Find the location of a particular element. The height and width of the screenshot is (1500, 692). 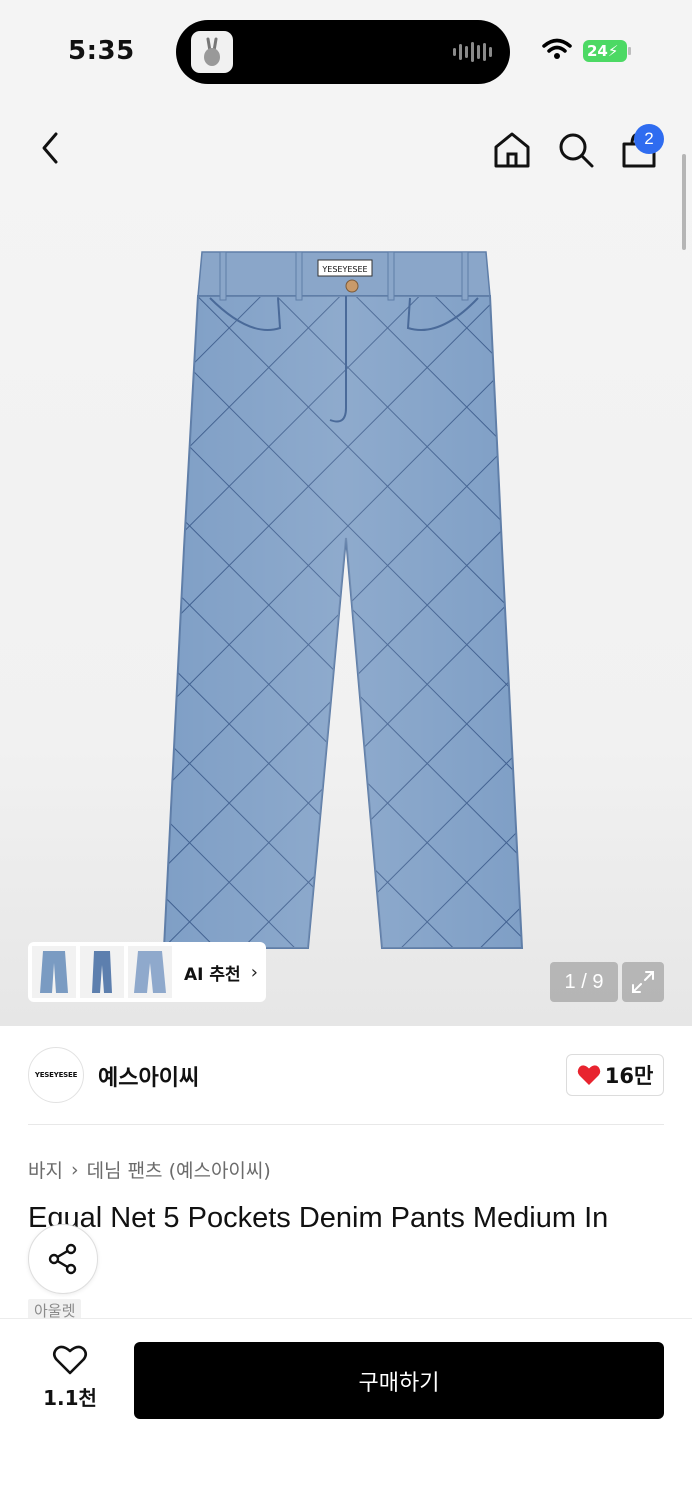

ai-recommend-label: AI 추천 is located at coordinates (212, 974).